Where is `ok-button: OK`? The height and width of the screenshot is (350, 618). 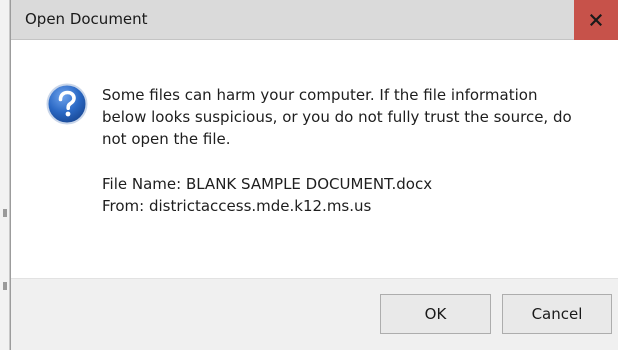 ok-button: OK is located at coordinates (435, 314).